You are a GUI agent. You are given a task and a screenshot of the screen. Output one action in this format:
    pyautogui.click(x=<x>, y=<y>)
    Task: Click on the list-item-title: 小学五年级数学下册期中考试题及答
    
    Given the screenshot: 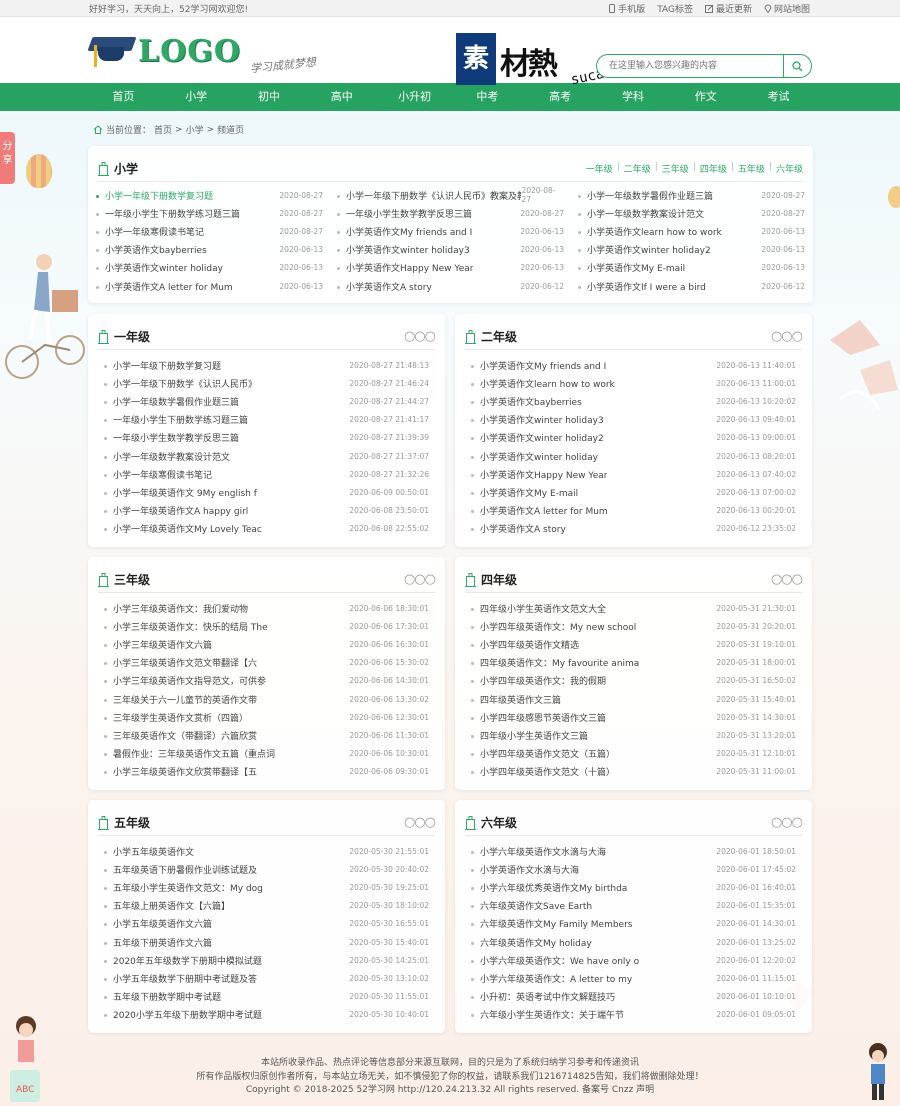 What is the action you would take?
    pyautogui.click(x=185, y=978)
    